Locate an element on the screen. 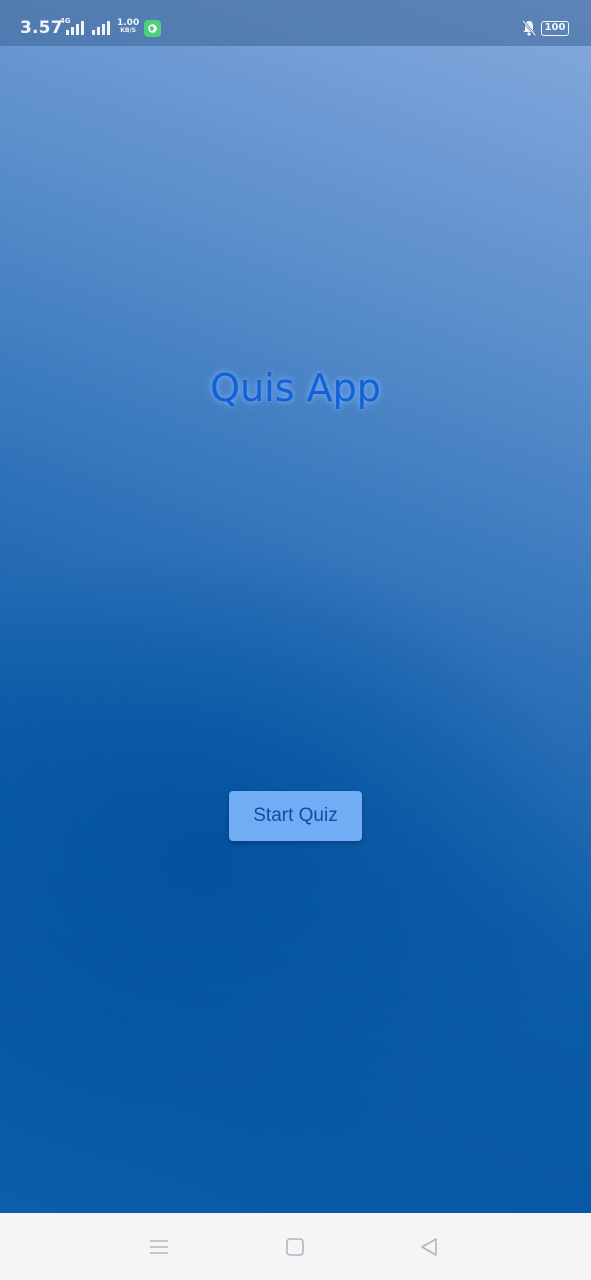  network-speed: 1.00 KB/S is located at coordinates (128, 27).